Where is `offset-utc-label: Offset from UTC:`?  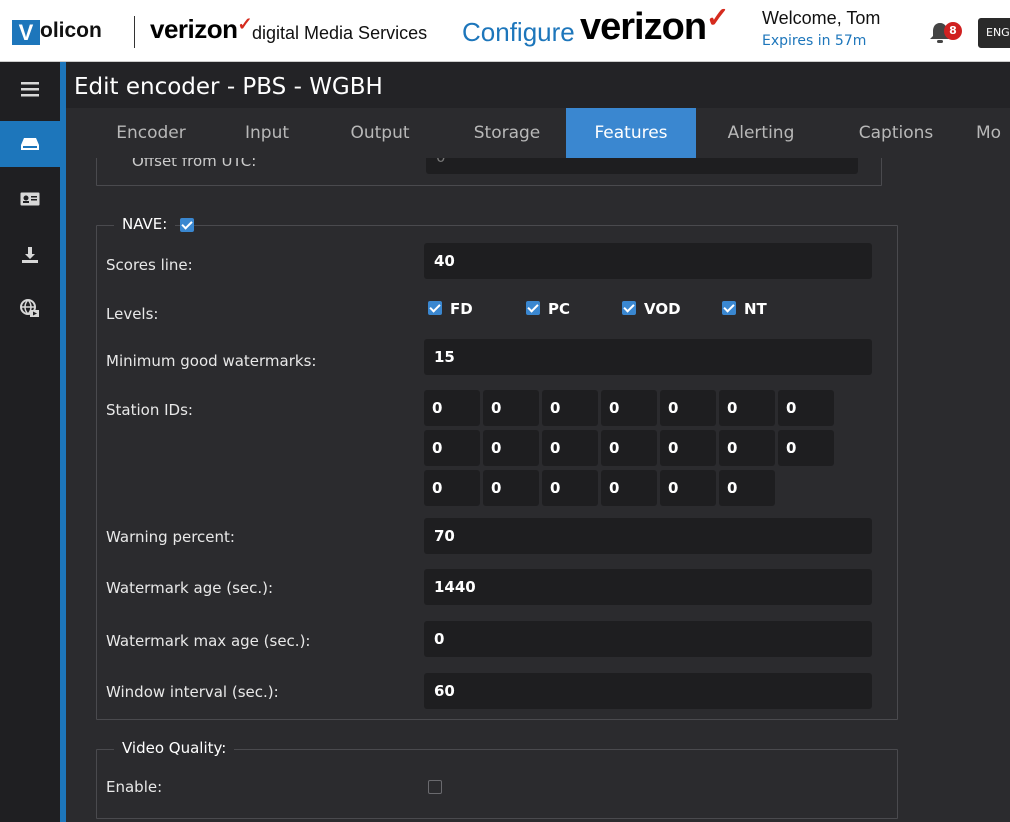
offset-utc-label: Offset from UTC: is located at coordinates (194, 164).